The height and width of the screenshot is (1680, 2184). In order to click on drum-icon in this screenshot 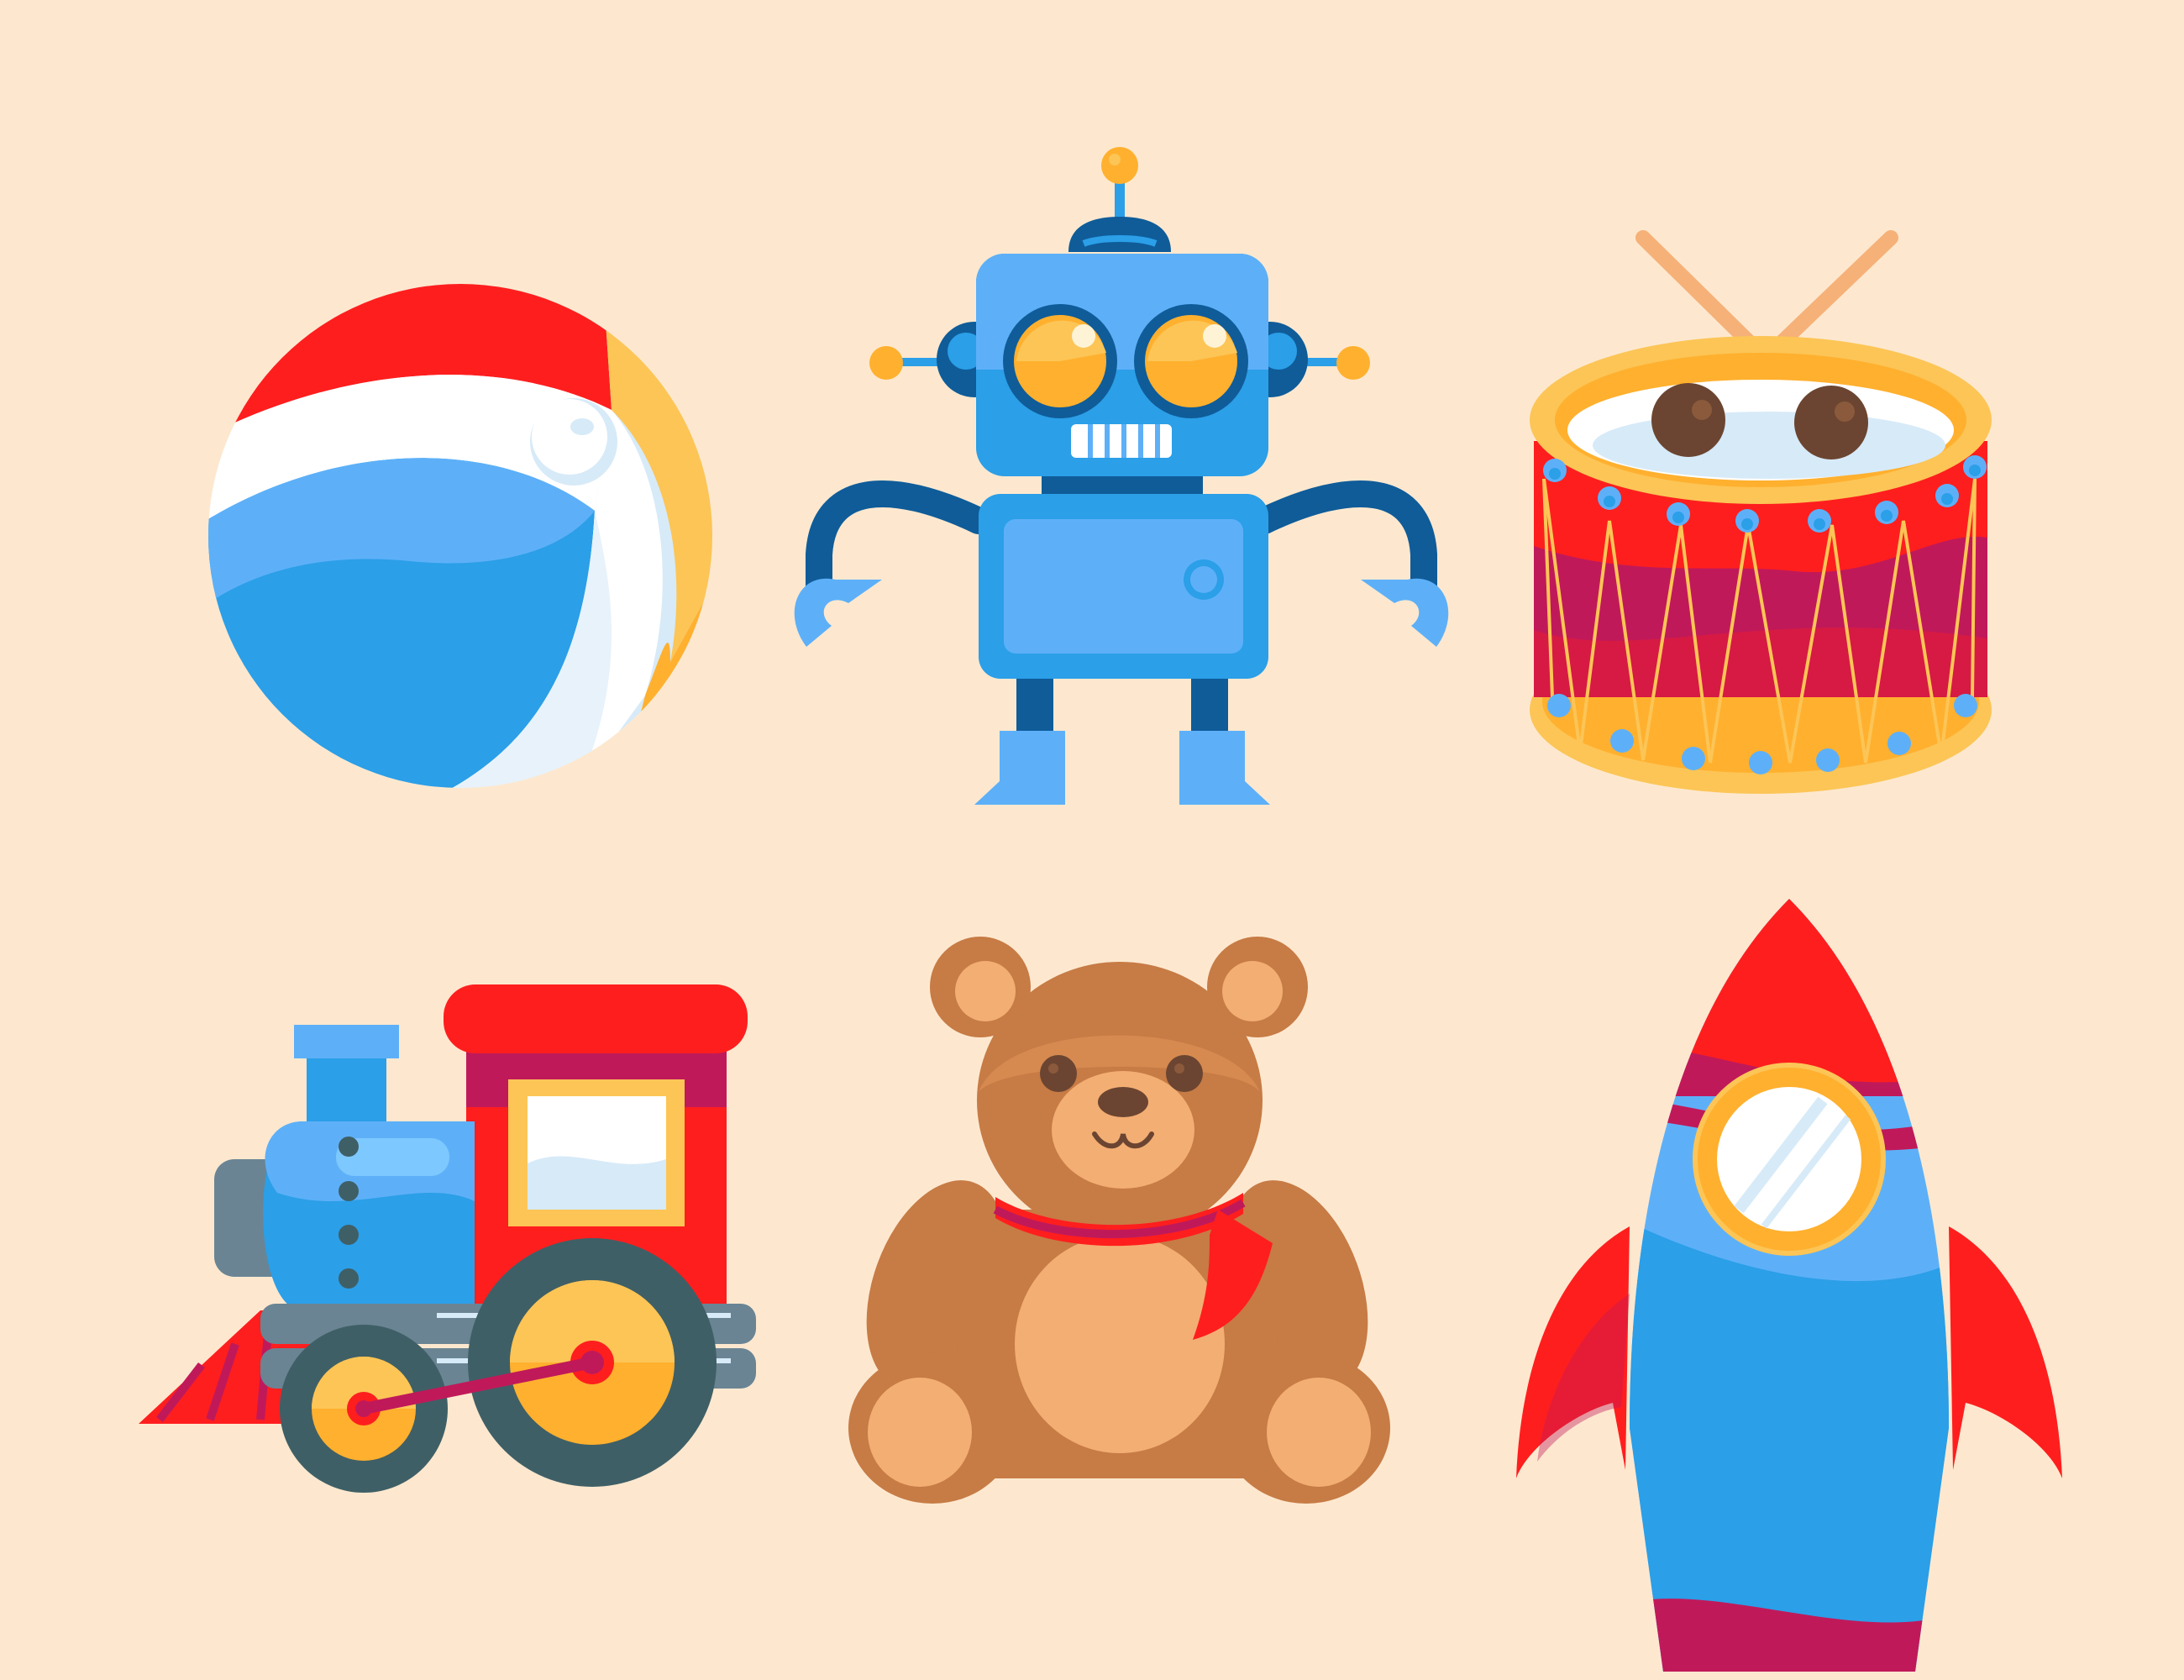, I will do `click(1761, 512)`.